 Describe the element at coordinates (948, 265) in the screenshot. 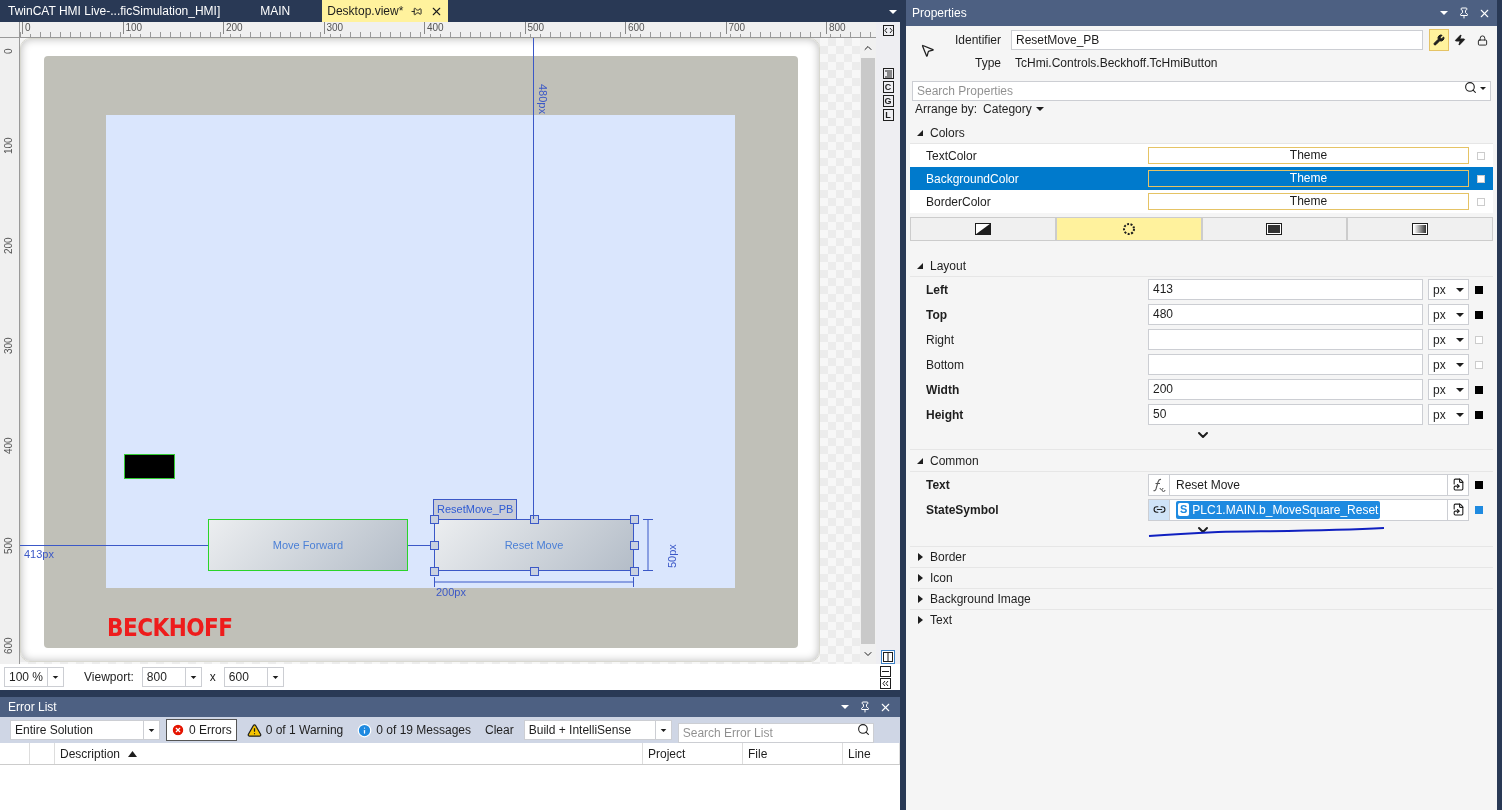

I see `category-header: Layout` at that location.